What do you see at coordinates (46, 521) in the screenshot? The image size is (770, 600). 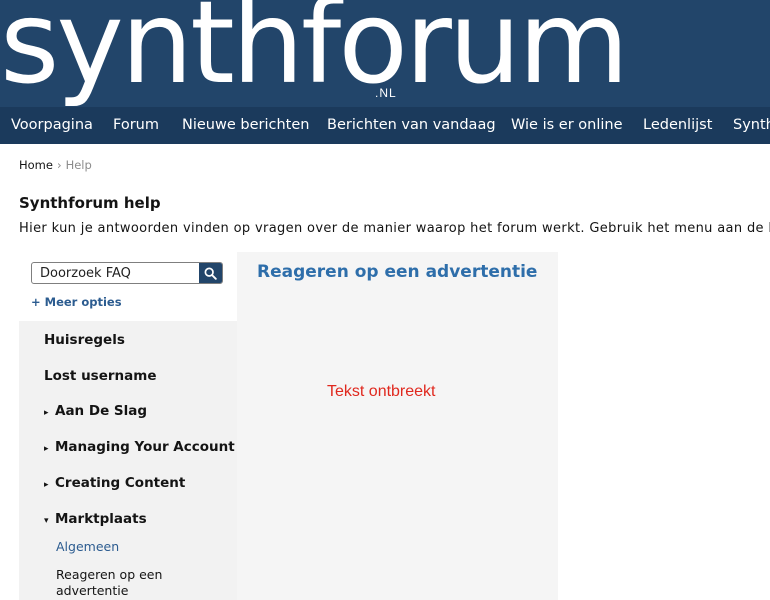 I see `triangle-down-icon: ▾` at bounding box center [46, 521].